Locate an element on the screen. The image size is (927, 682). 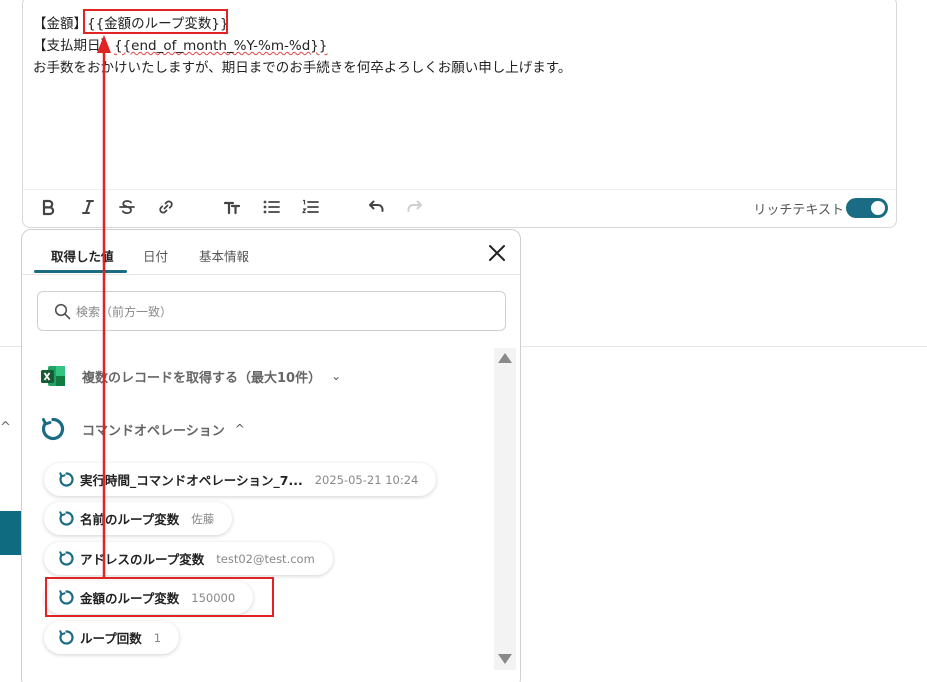
editor-line-message: お手数をおかけいたしますが、期日までのお手続きを何卒よろしくお願い申し上げます。 is located at coordinates (302, 68).